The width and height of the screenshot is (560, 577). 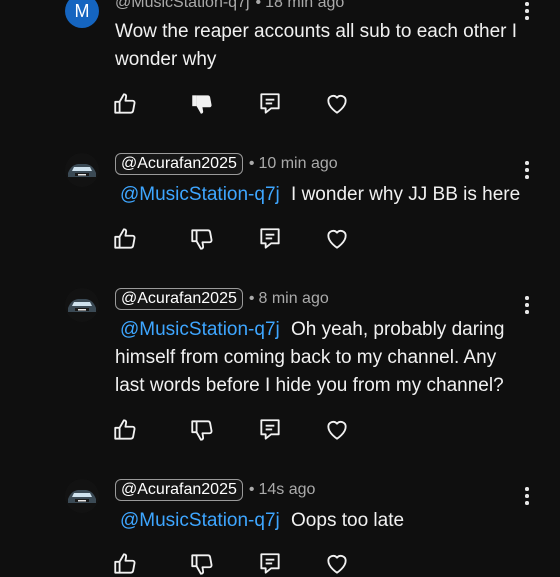 I want to click on avatar-letter: M, so click(x=82, y=10).